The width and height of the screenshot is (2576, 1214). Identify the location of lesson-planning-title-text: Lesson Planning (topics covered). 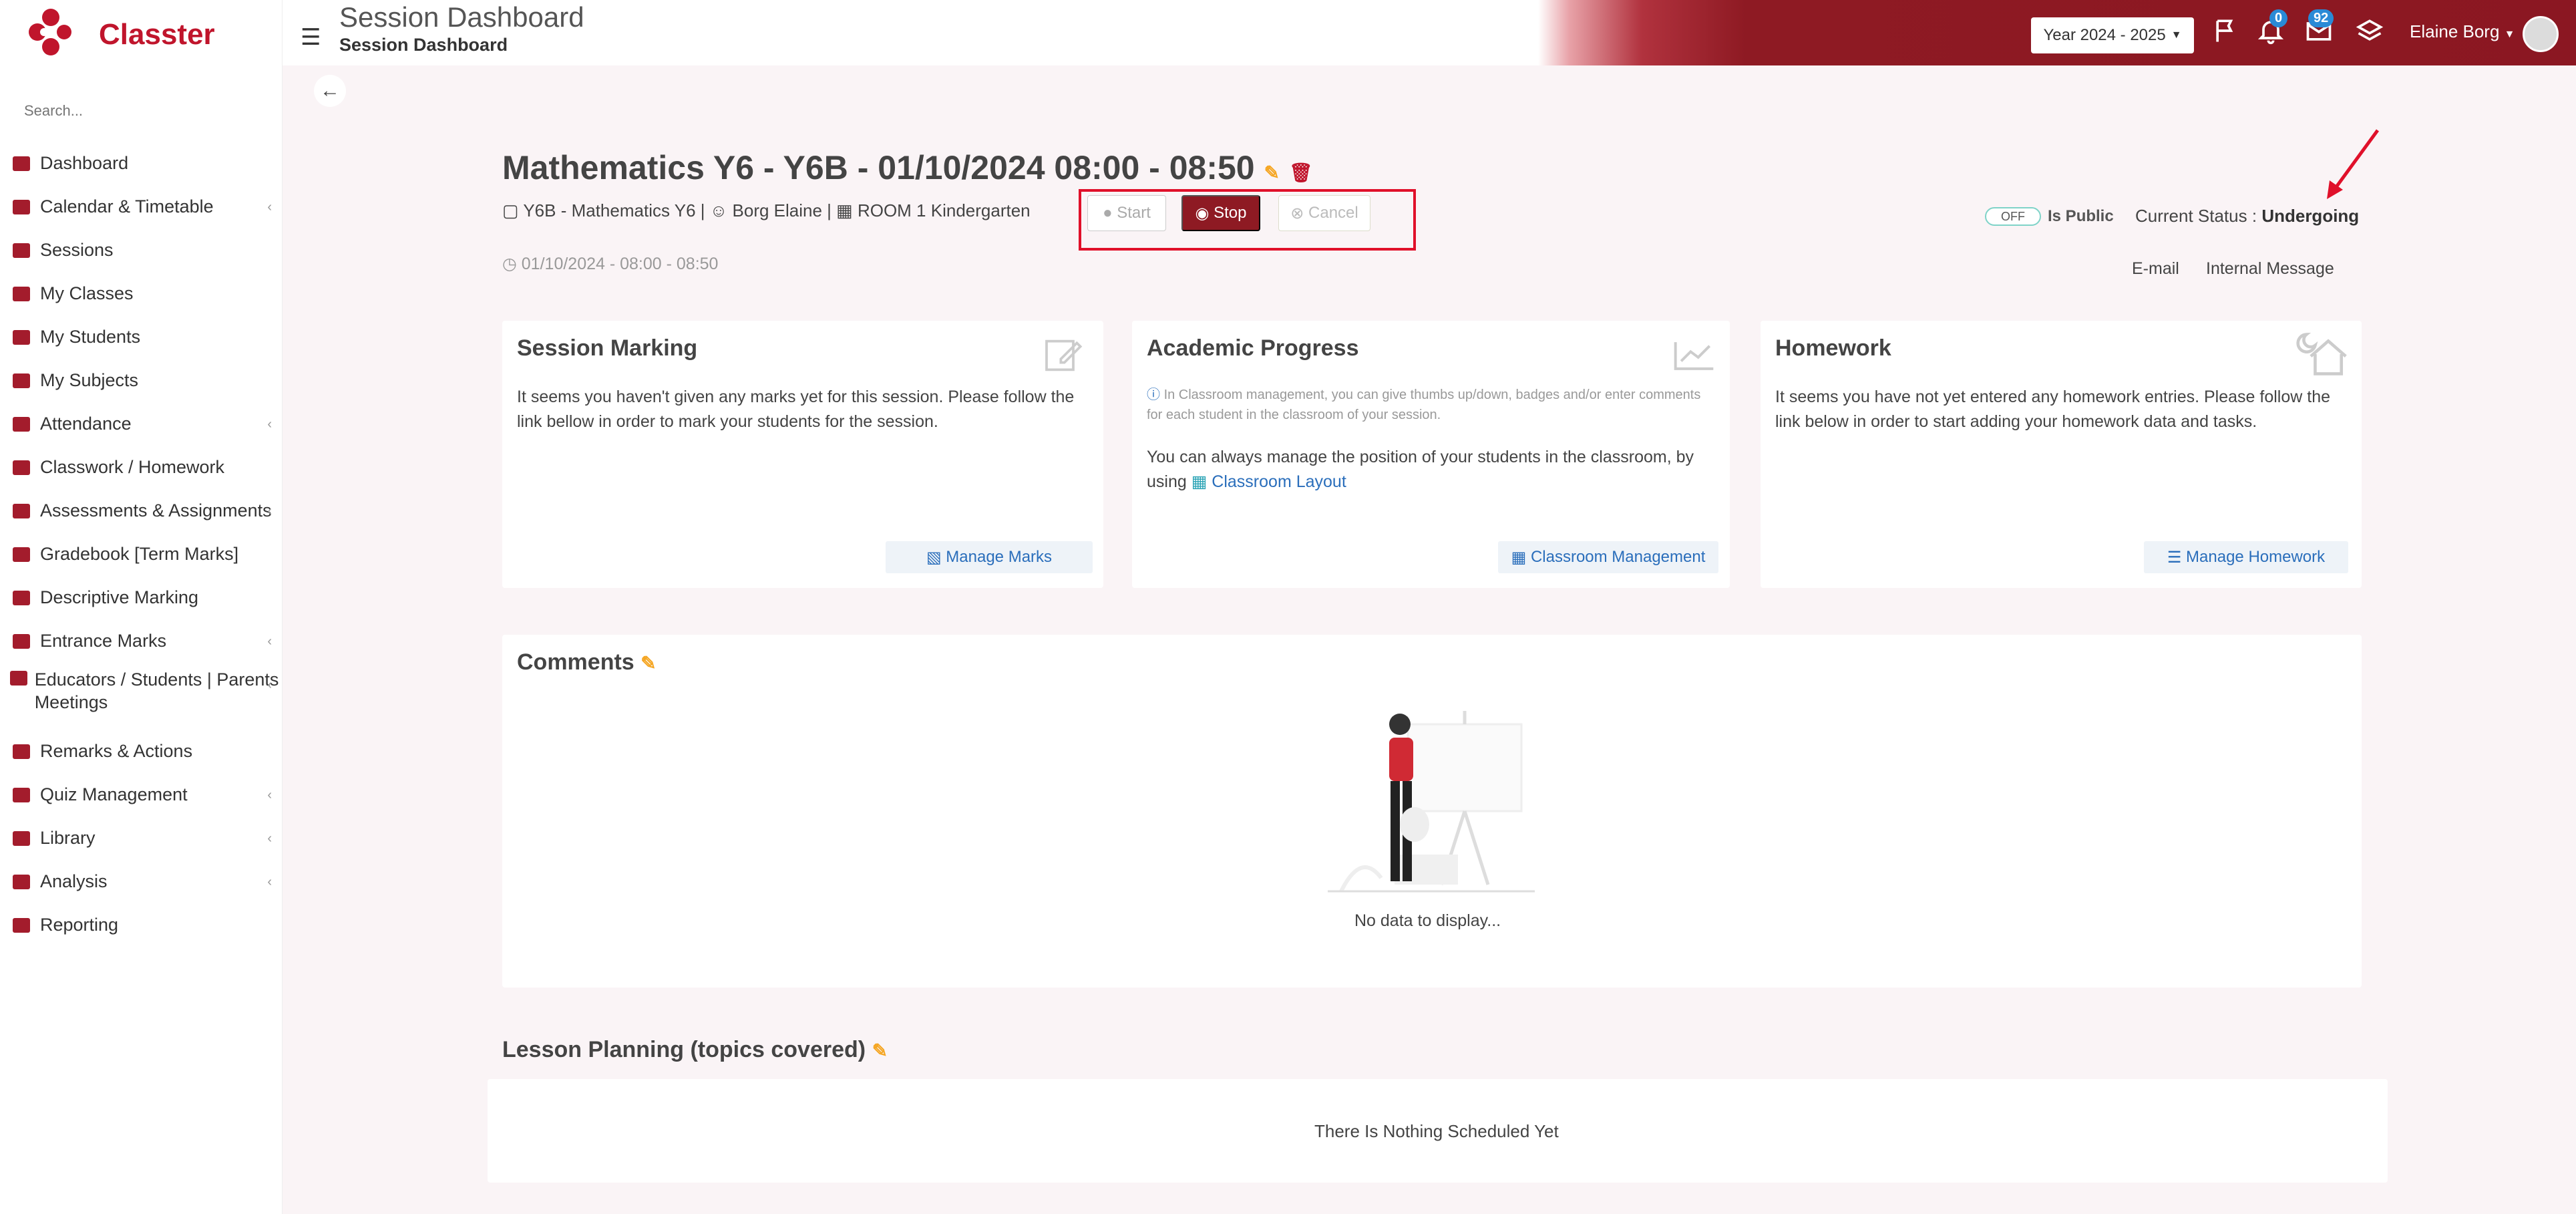
(684, 1050).